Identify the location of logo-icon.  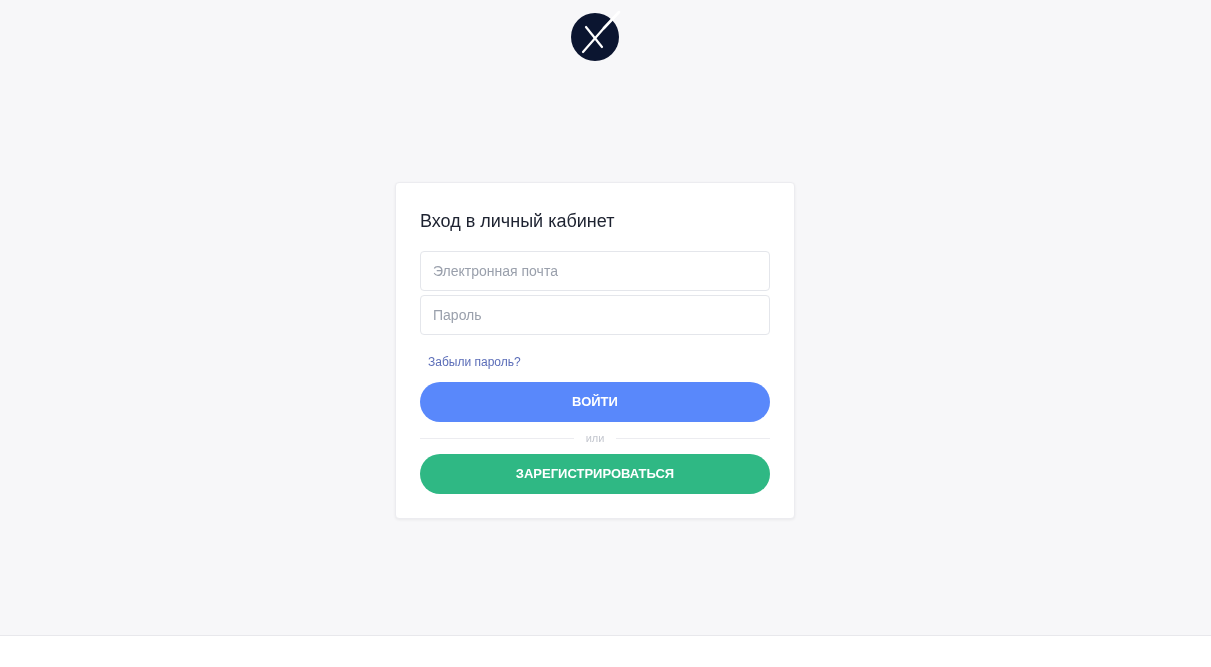
(596, 36).